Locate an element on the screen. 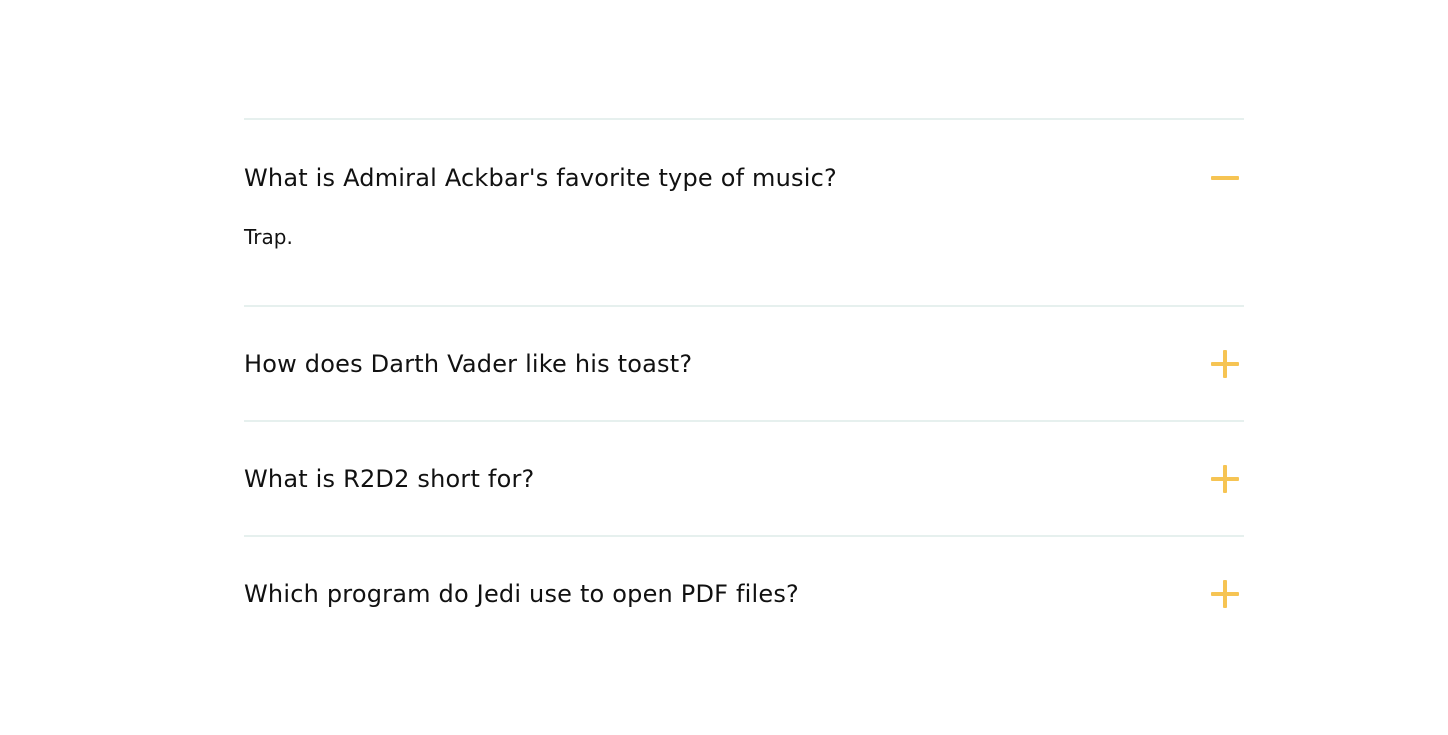  faq-answer-text: Trap. is located at coordinates (268, 237).